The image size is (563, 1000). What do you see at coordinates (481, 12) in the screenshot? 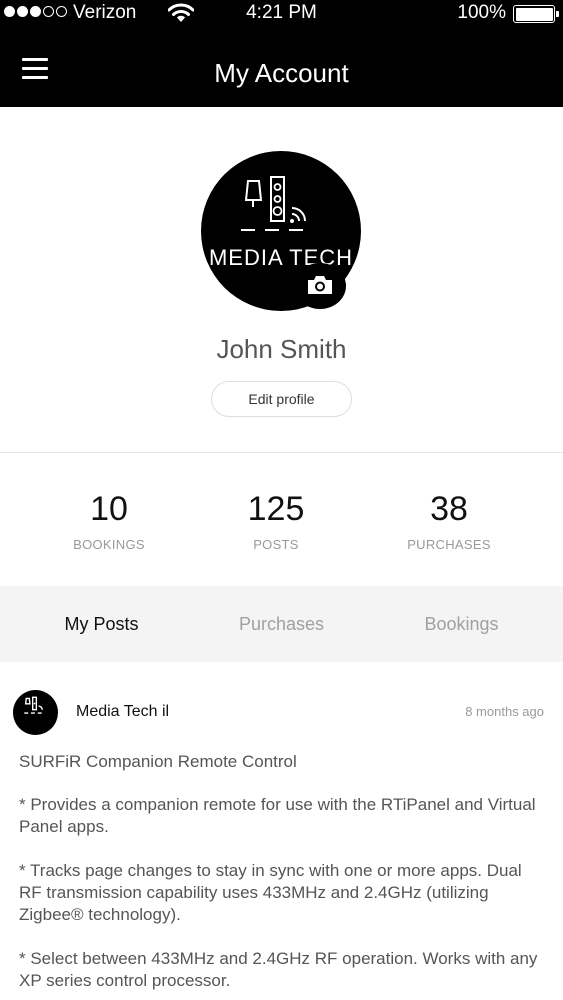
I see `battery-percentage: 100%` at bounding box center [481, 12].